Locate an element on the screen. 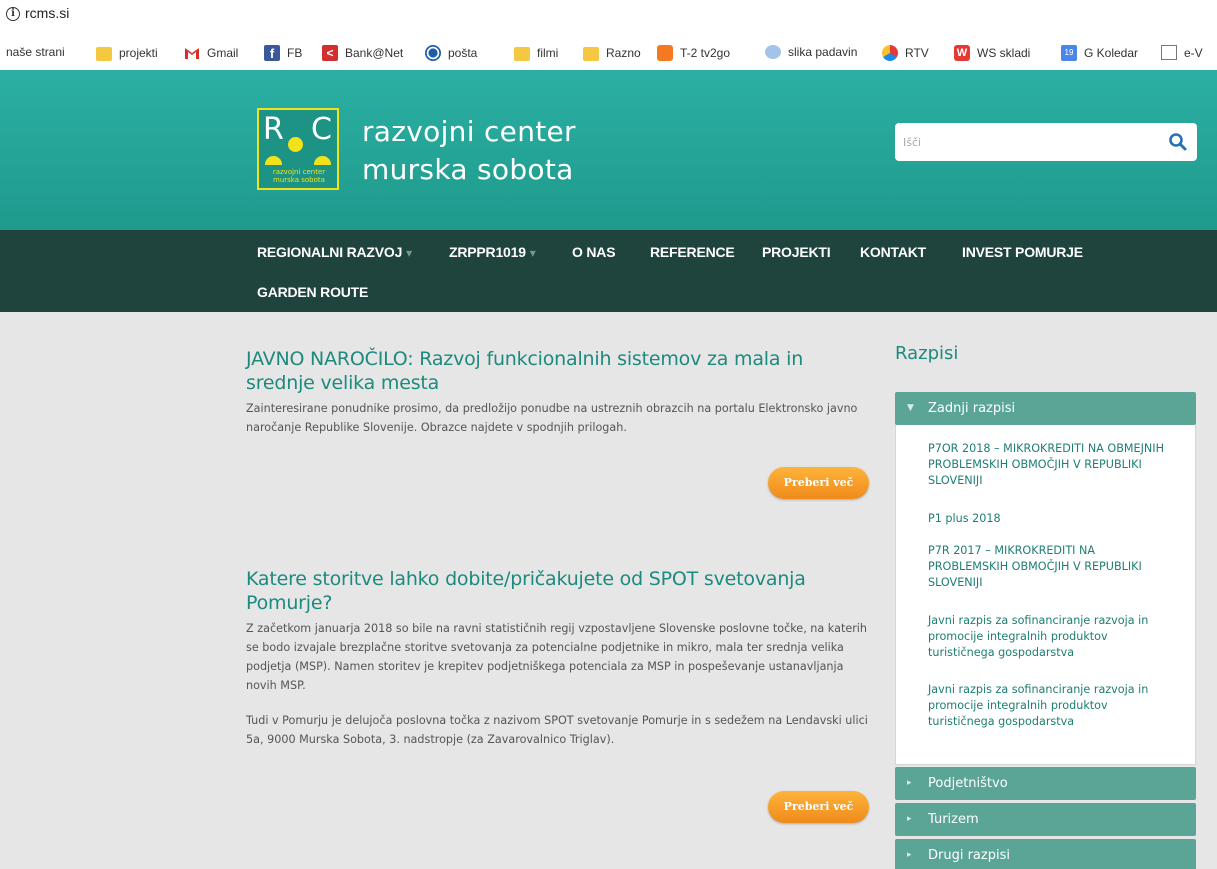 The width and height of the screenshot is (1217, 869). logo-caption-line2: murska sobota is located at coordinates (299, 180).